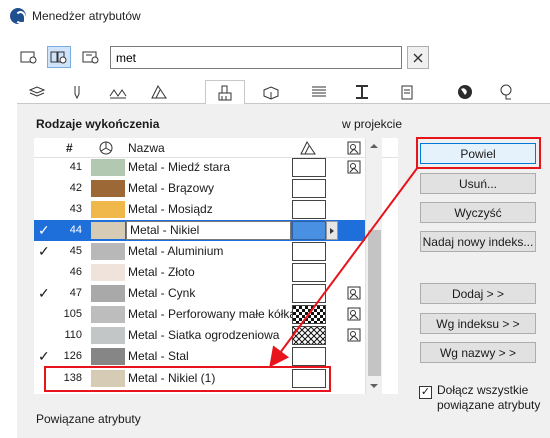  I want to click on hatch-column-icon, so click(308, 148).